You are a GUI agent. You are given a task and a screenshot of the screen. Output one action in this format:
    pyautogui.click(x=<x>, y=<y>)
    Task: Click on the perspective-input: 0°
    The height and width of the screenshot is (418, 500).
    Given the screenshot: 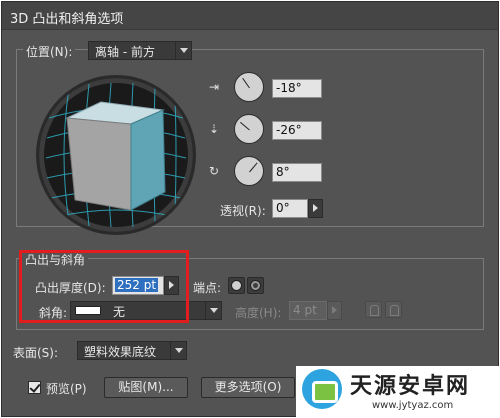 What is the action you would take?
    pyautogui.click(x=290, y=208)
    